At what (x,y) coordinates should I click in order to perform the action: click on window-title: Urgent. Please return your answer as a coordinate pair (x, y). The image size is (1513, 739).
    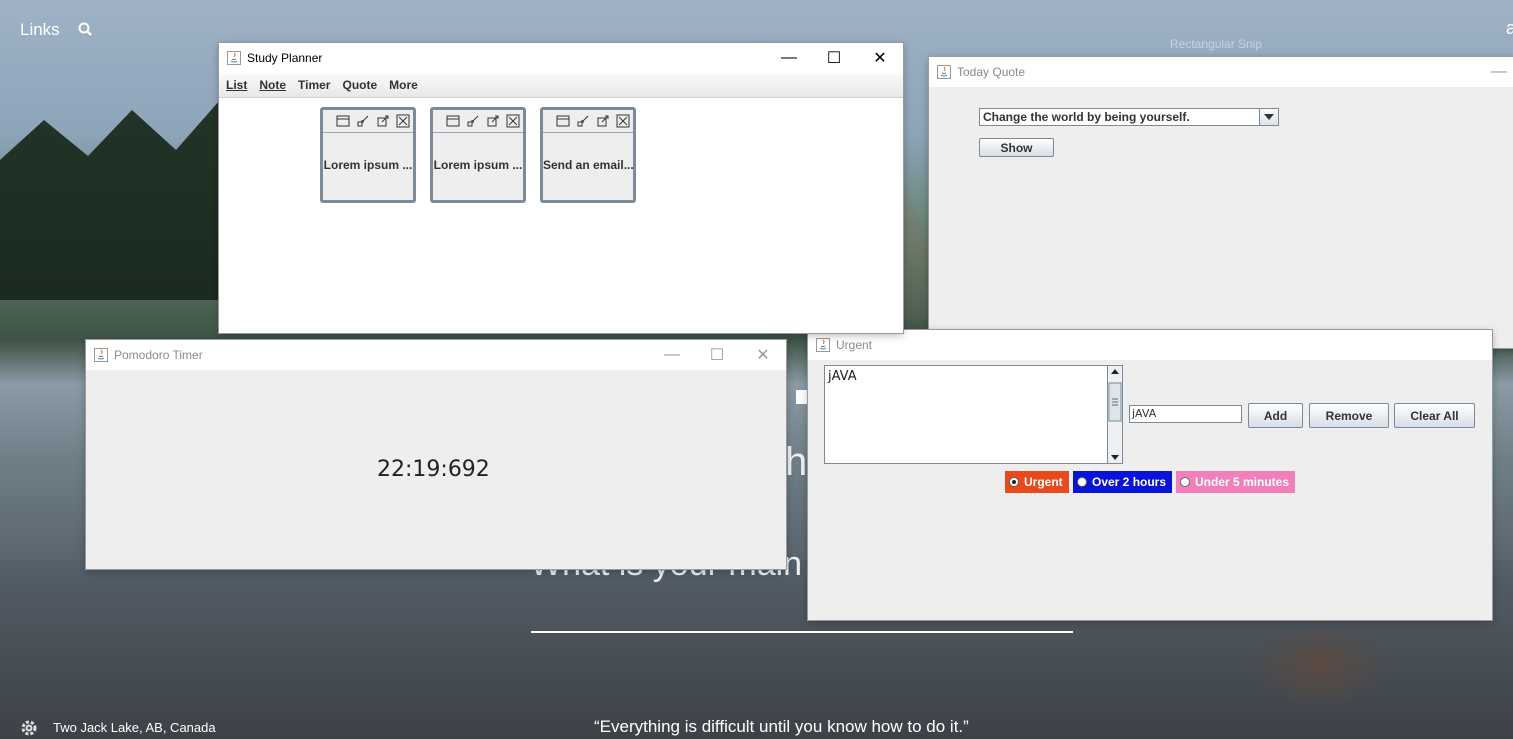
    Looking at the image, I should click on (854, 345).